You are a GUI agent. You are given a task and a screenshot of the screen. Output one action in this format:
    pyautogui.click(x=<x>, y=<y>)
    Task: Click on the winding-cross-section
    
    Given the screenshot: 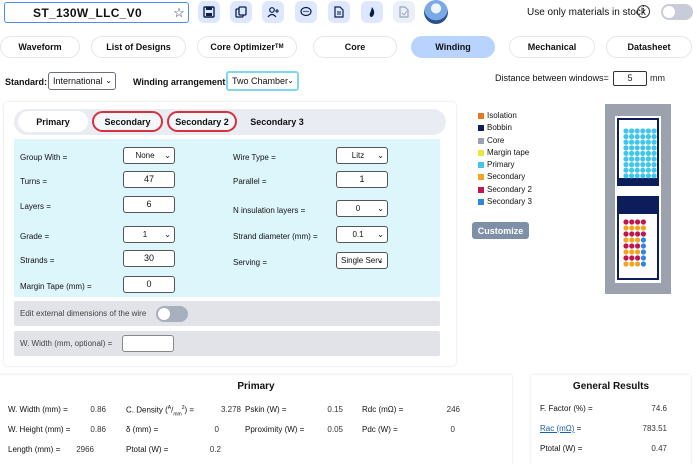 What is the action you would take?
    pyautogui.click(x=638, y=199)
    